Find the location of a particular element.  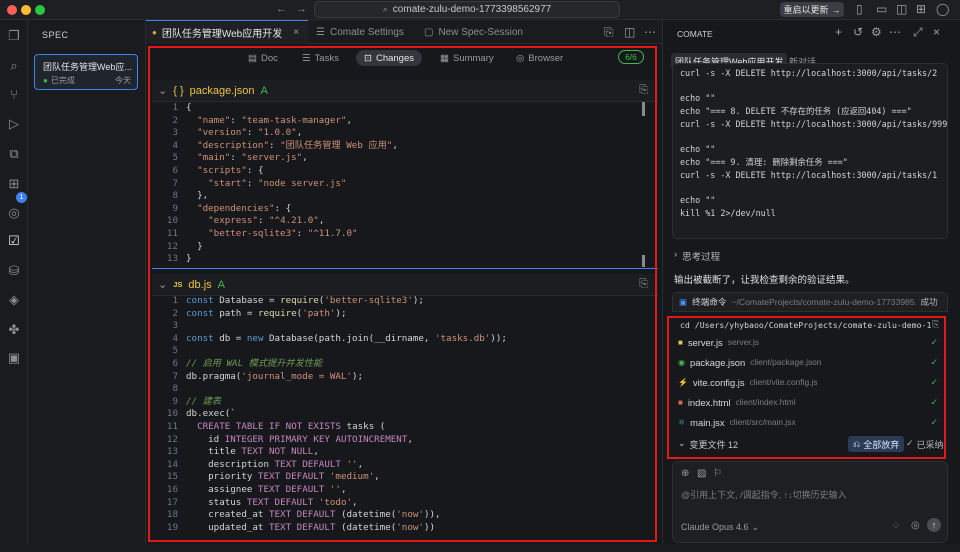

changed-files-toggle: ⌄ 变更文件 12 is located at coordinates (708, 444).